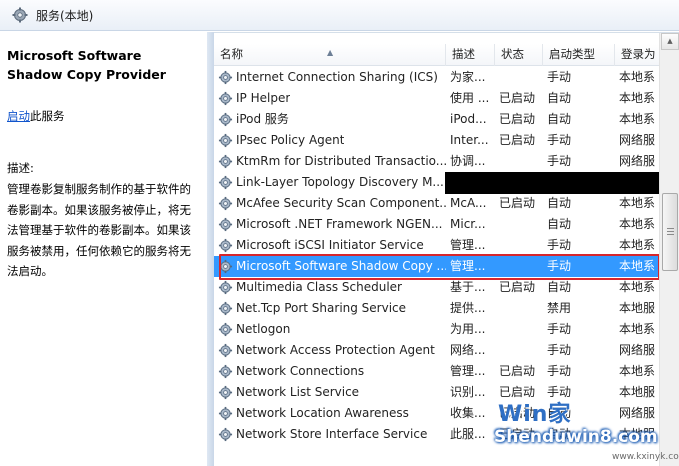 This screenshot has height=466, width=679. Describe the element at coordinates (436, 308) in the screenshot. I see `service-row: Net.Tcp Port Sharing Service 提供... 禁用 本地服` at that location.